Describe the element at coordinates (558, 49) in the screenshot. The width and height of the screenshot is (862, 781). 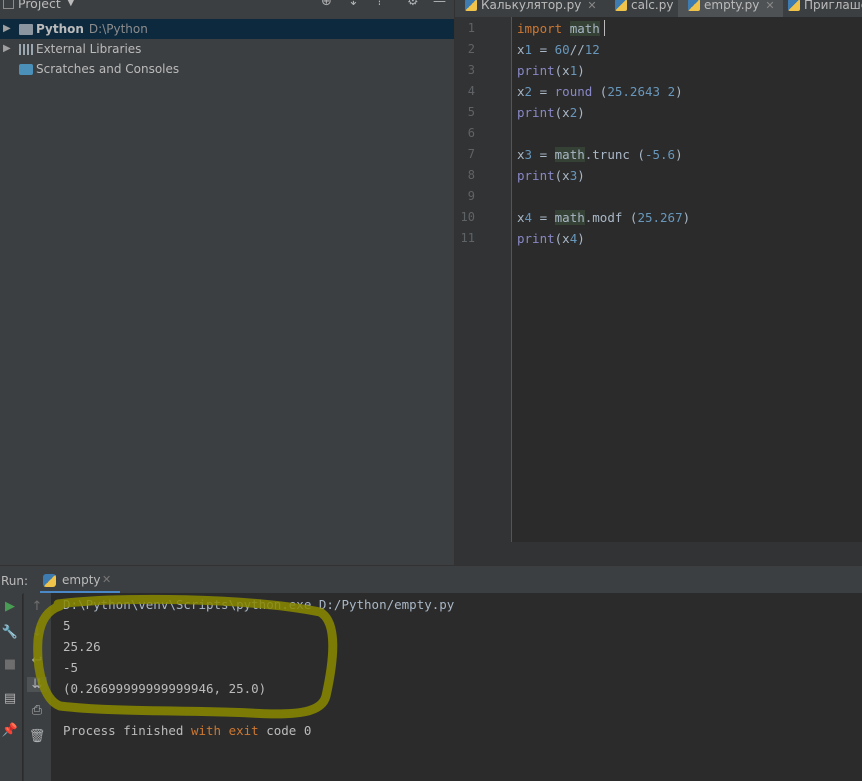
I see `code-line: x1 = 60//12` at that location.